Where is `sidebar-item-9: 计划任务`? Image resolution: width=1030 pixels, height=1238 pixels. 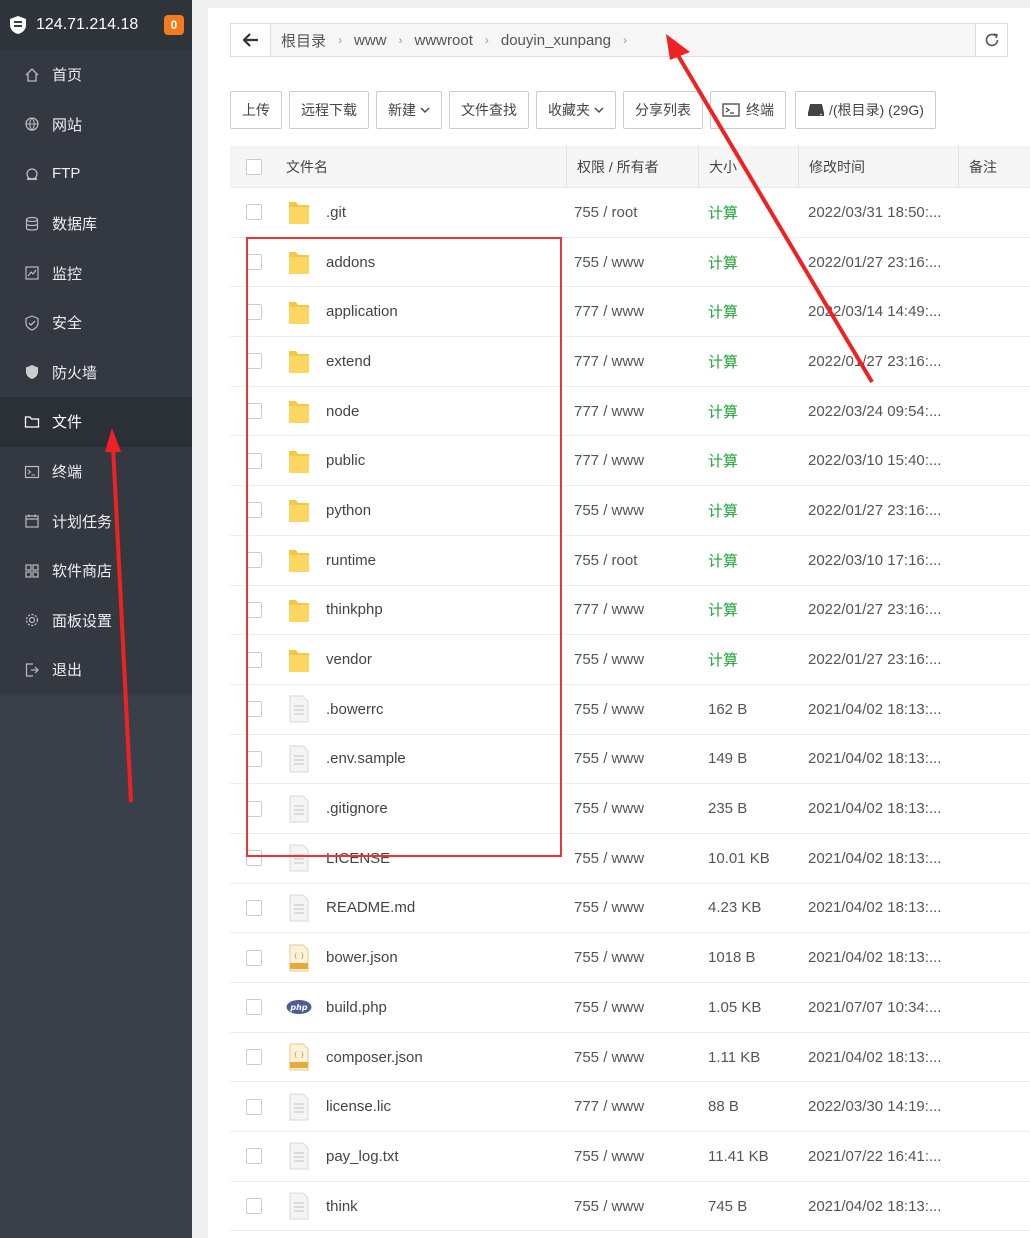
sidebar-item-9: 计划任务 is located at coordinates (96, 521).